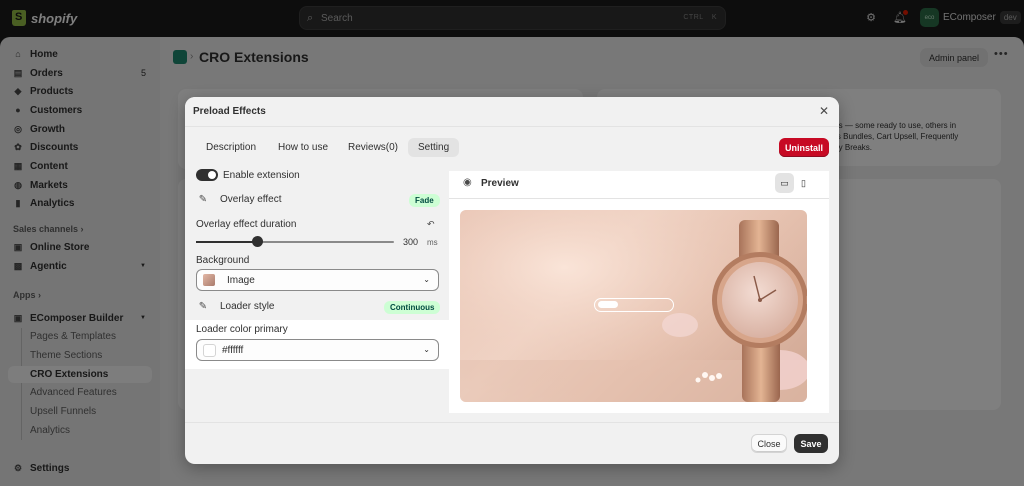  I want to click on save-button: Save, so click(811, 443).